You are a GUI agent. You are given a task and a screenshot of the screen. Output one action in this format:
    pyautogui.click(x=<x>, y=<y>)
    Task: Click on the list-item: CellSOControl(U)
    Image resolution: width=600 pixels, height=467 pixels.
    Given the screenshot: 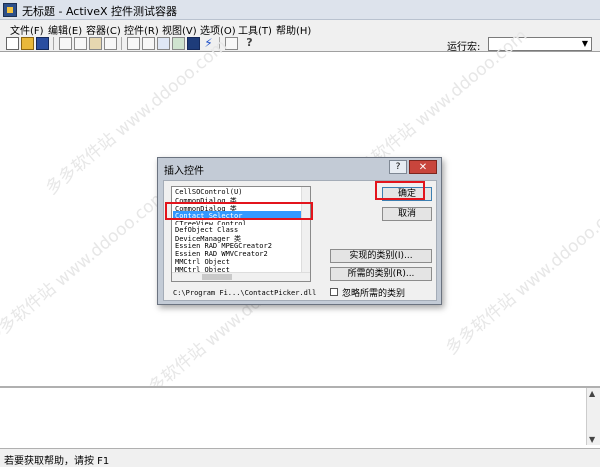 What is the action you would take?
    pyautogui.click(x=208, y=192)
    